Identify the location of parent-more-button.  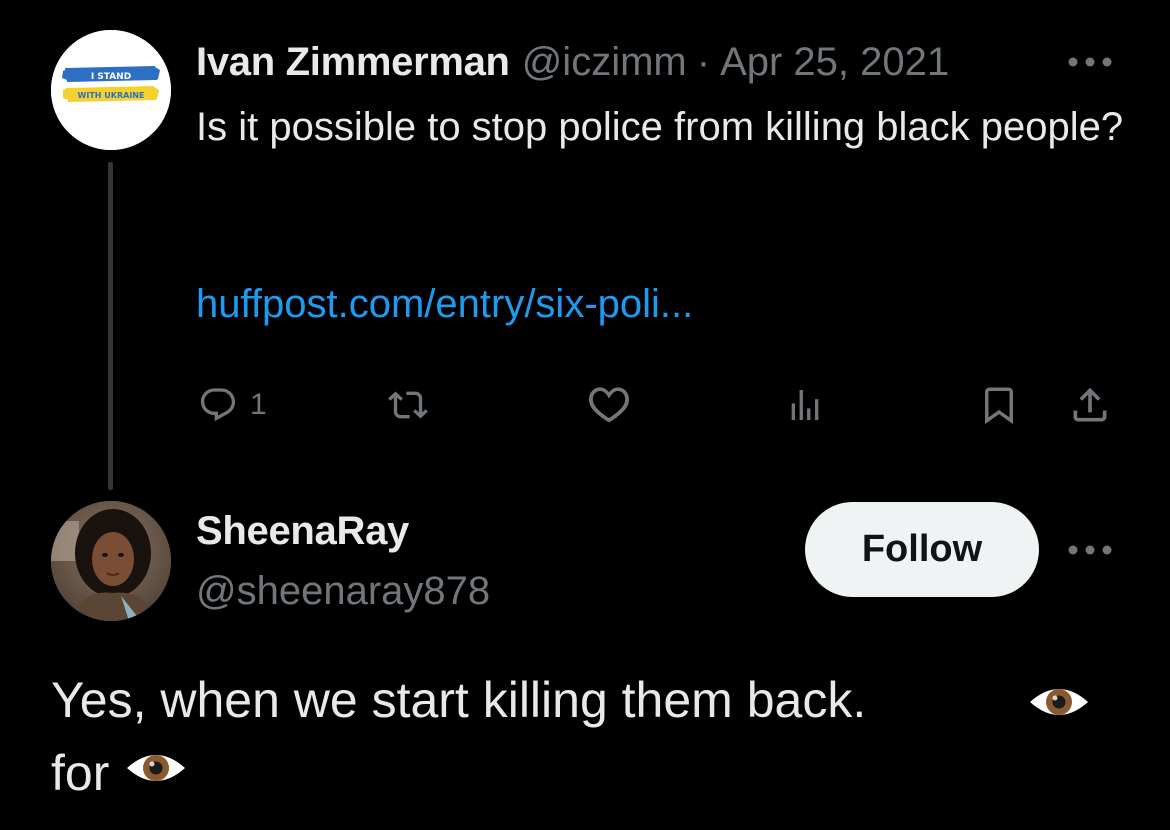
(1090, 62).